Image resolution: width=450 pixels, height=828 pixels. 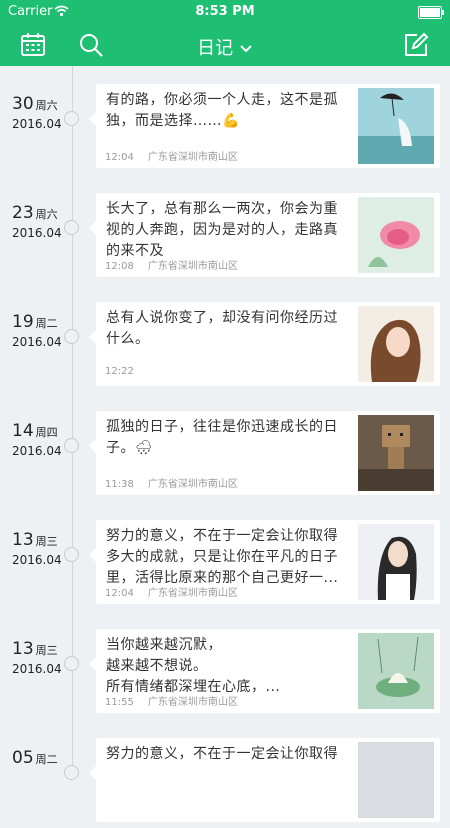 I want to click on entry-day: 05 周二, so click(x=35, y=758).